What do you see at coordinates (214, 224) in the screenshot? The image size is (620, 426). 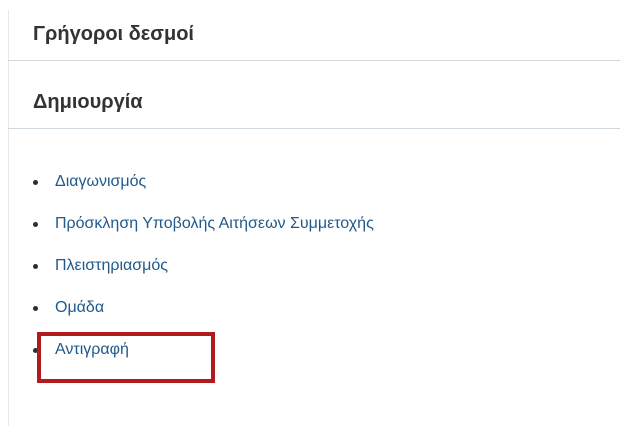 I see `participation-invitation-link: Πρόσκληση Υποβολής Αιτήσεων Συμμετοχής` at bounding box center [214, 224].